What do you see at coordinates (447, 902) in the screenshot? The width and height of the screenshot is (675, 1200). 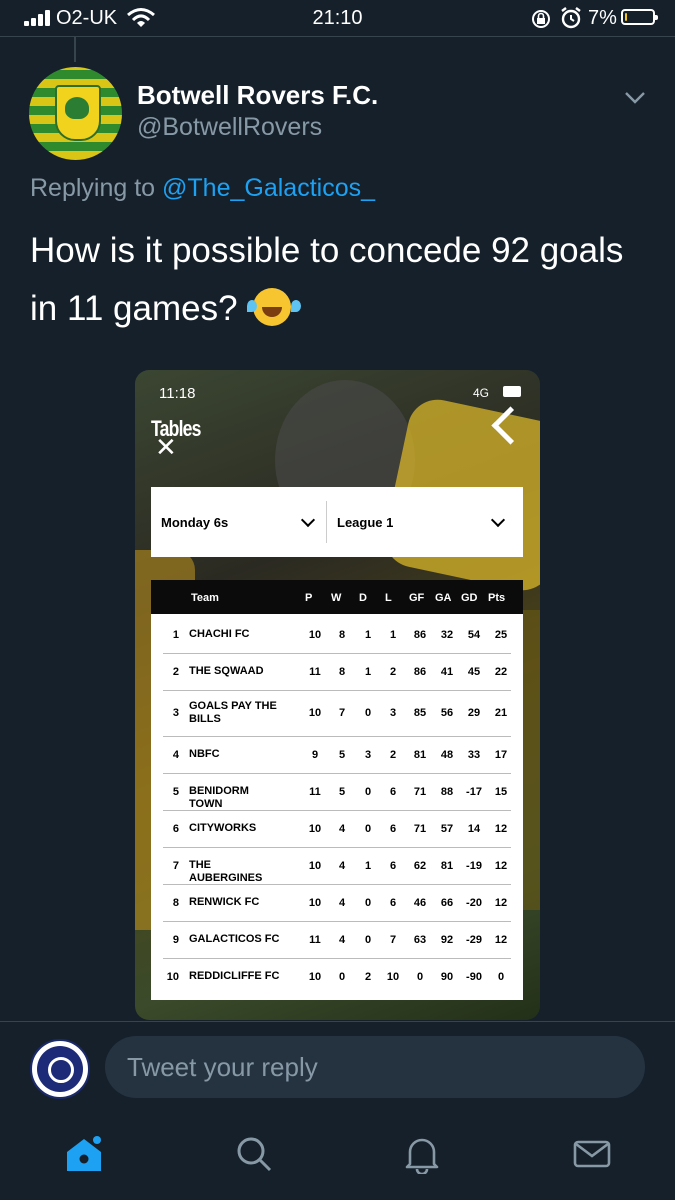 I see `stat-cell: 66` at bounding box center [447, 902].